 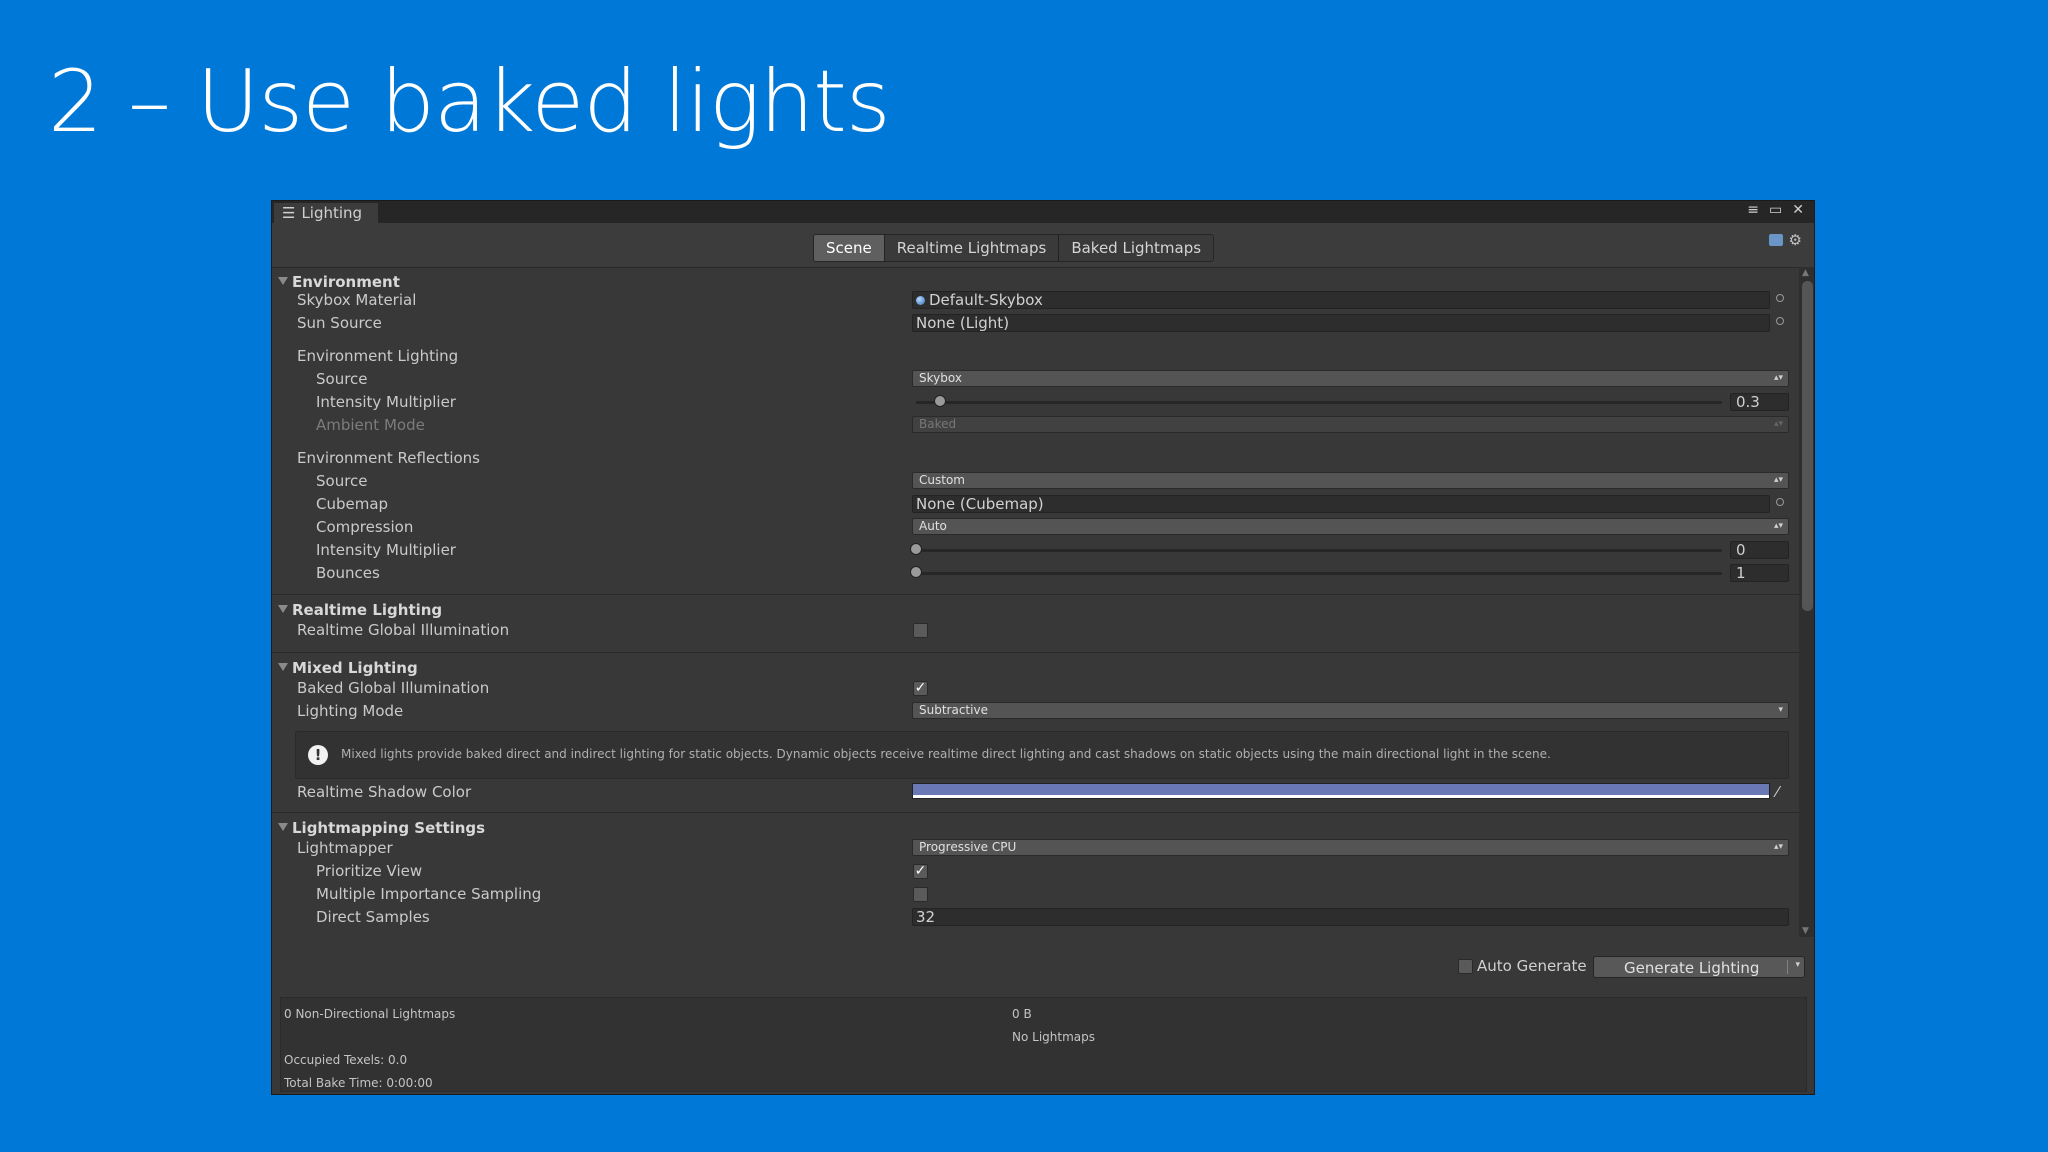 I want to click on row-environment-lighting: Environment Lighting, so click(x=1035, y=356).